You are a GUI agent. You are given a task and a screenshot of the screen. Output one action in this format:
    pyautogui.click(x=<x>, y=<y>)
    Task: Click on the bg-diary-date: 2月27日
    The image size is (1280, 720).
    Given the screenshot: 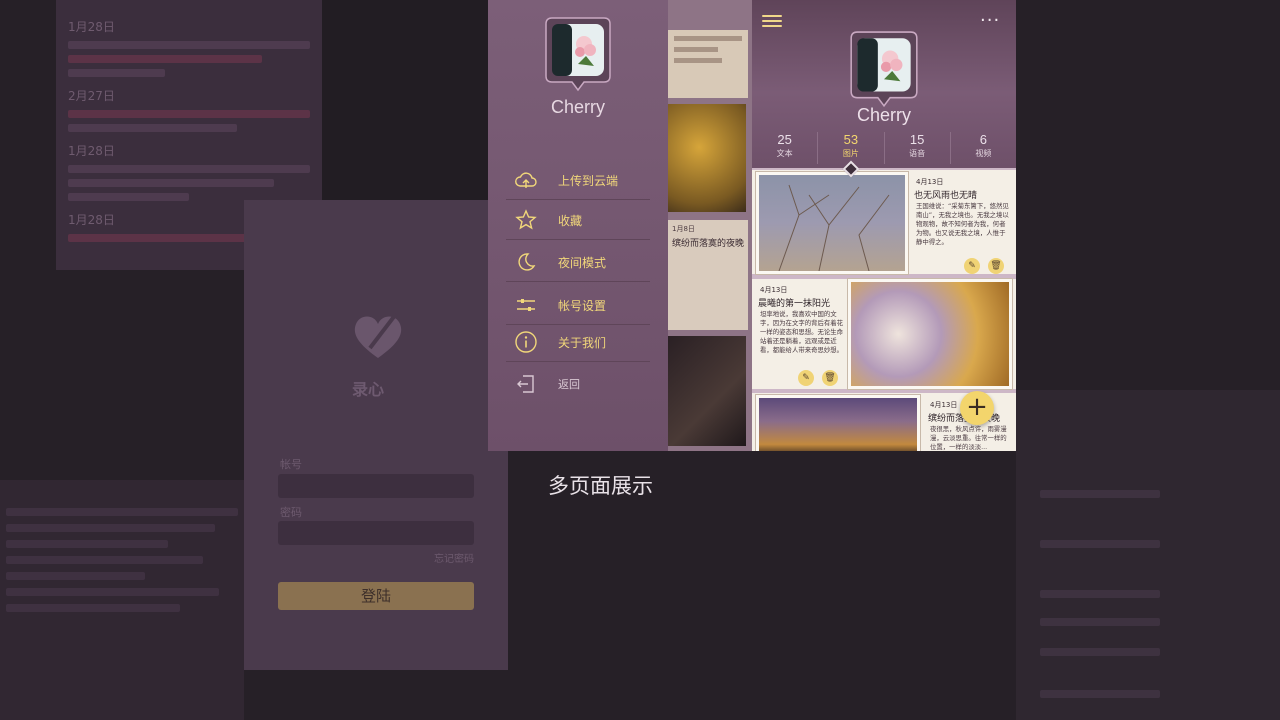 What is the action you would take?
    pyautogui.click(x=91, y=96)
    